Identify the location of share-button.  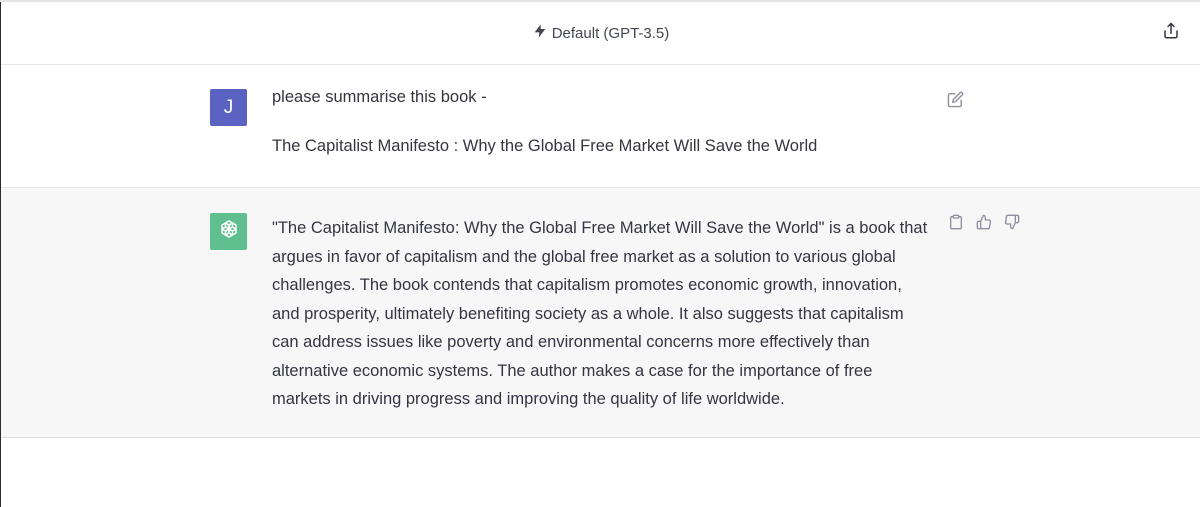
(1171, 33).